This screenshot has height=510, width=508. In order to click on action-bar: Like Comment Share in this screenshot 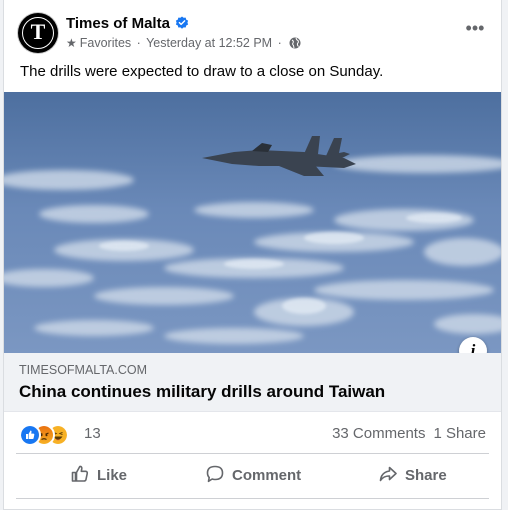, I will do `click(252, 476)`.